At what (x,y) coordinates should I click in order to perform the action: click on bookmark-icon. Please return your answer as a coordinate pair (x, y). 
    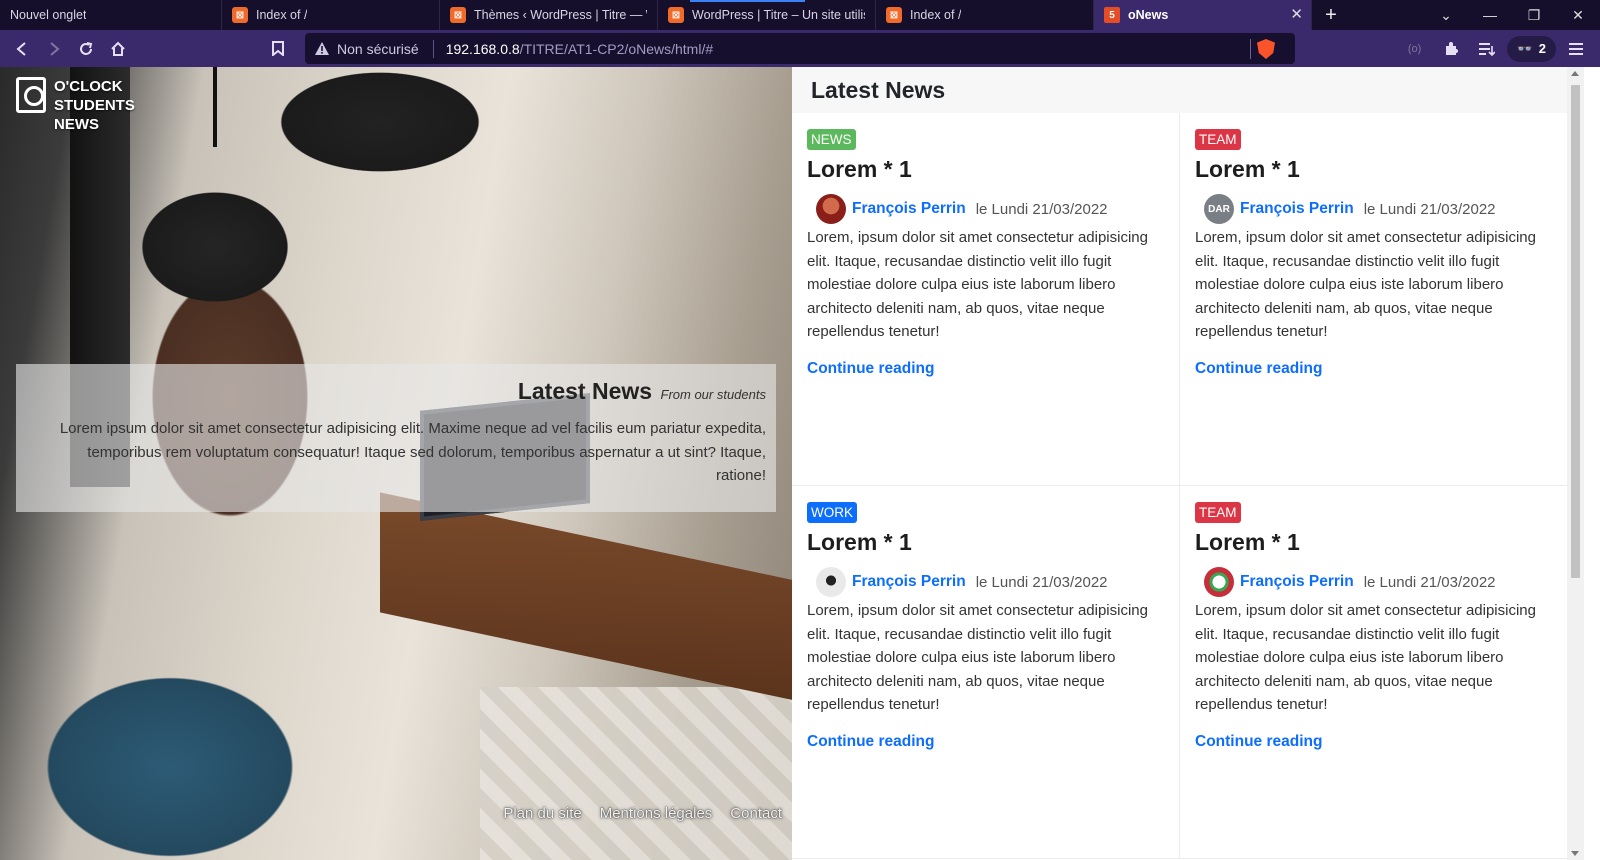
    Looking at the image, I should click on (278, 48).